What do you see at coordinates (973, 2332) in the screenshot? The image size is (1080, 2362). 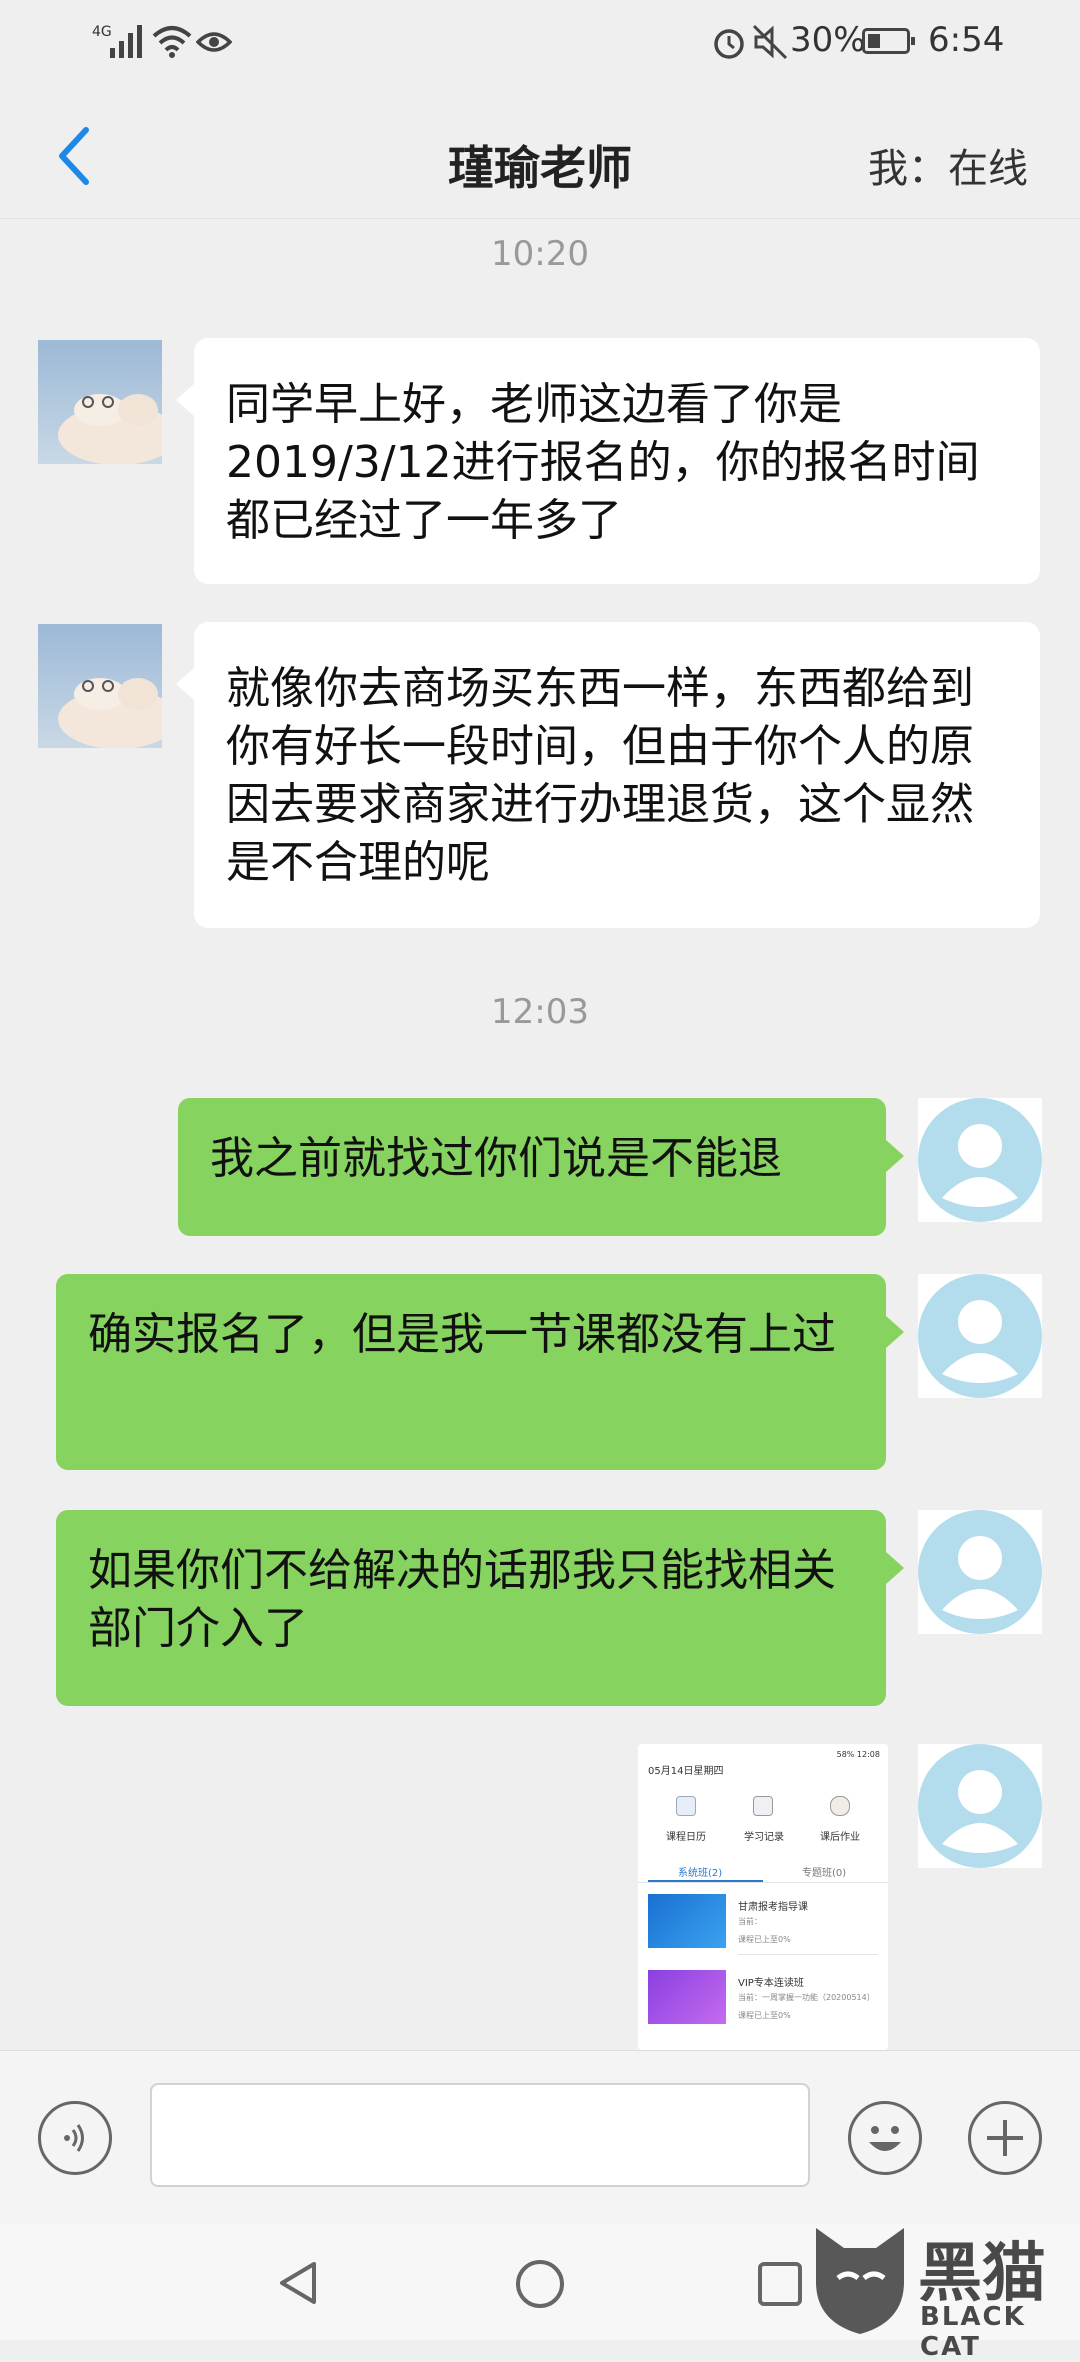 I see `watermark-en: BLACK CAT` at bounding box center [973, 2332].